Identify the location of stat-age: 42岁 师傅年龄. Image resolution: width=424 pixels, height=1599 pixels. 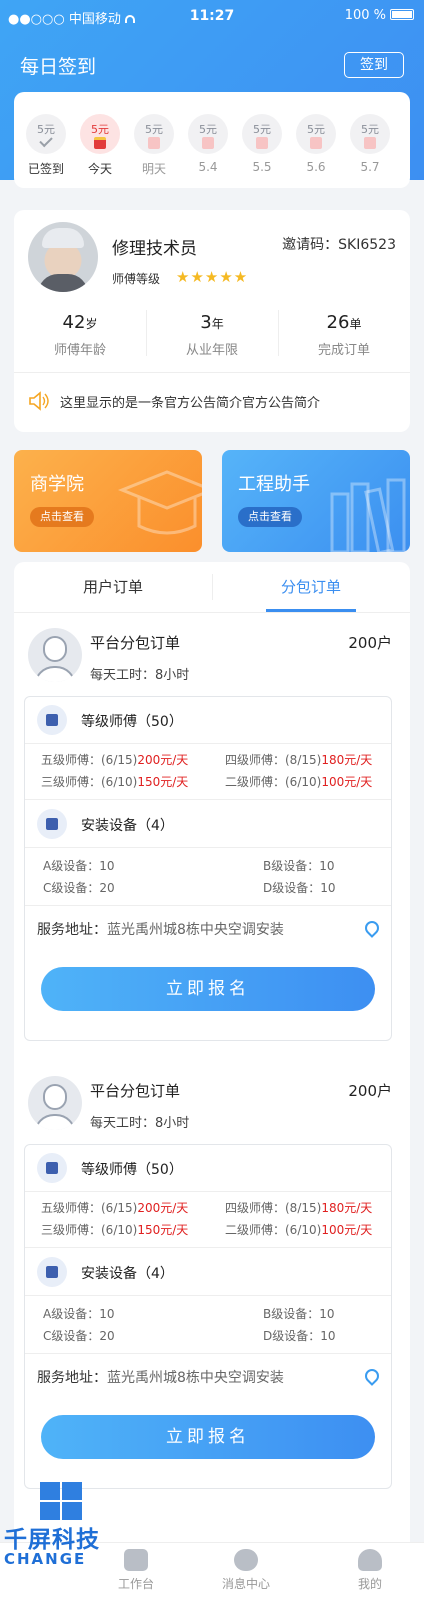
(80, 335).